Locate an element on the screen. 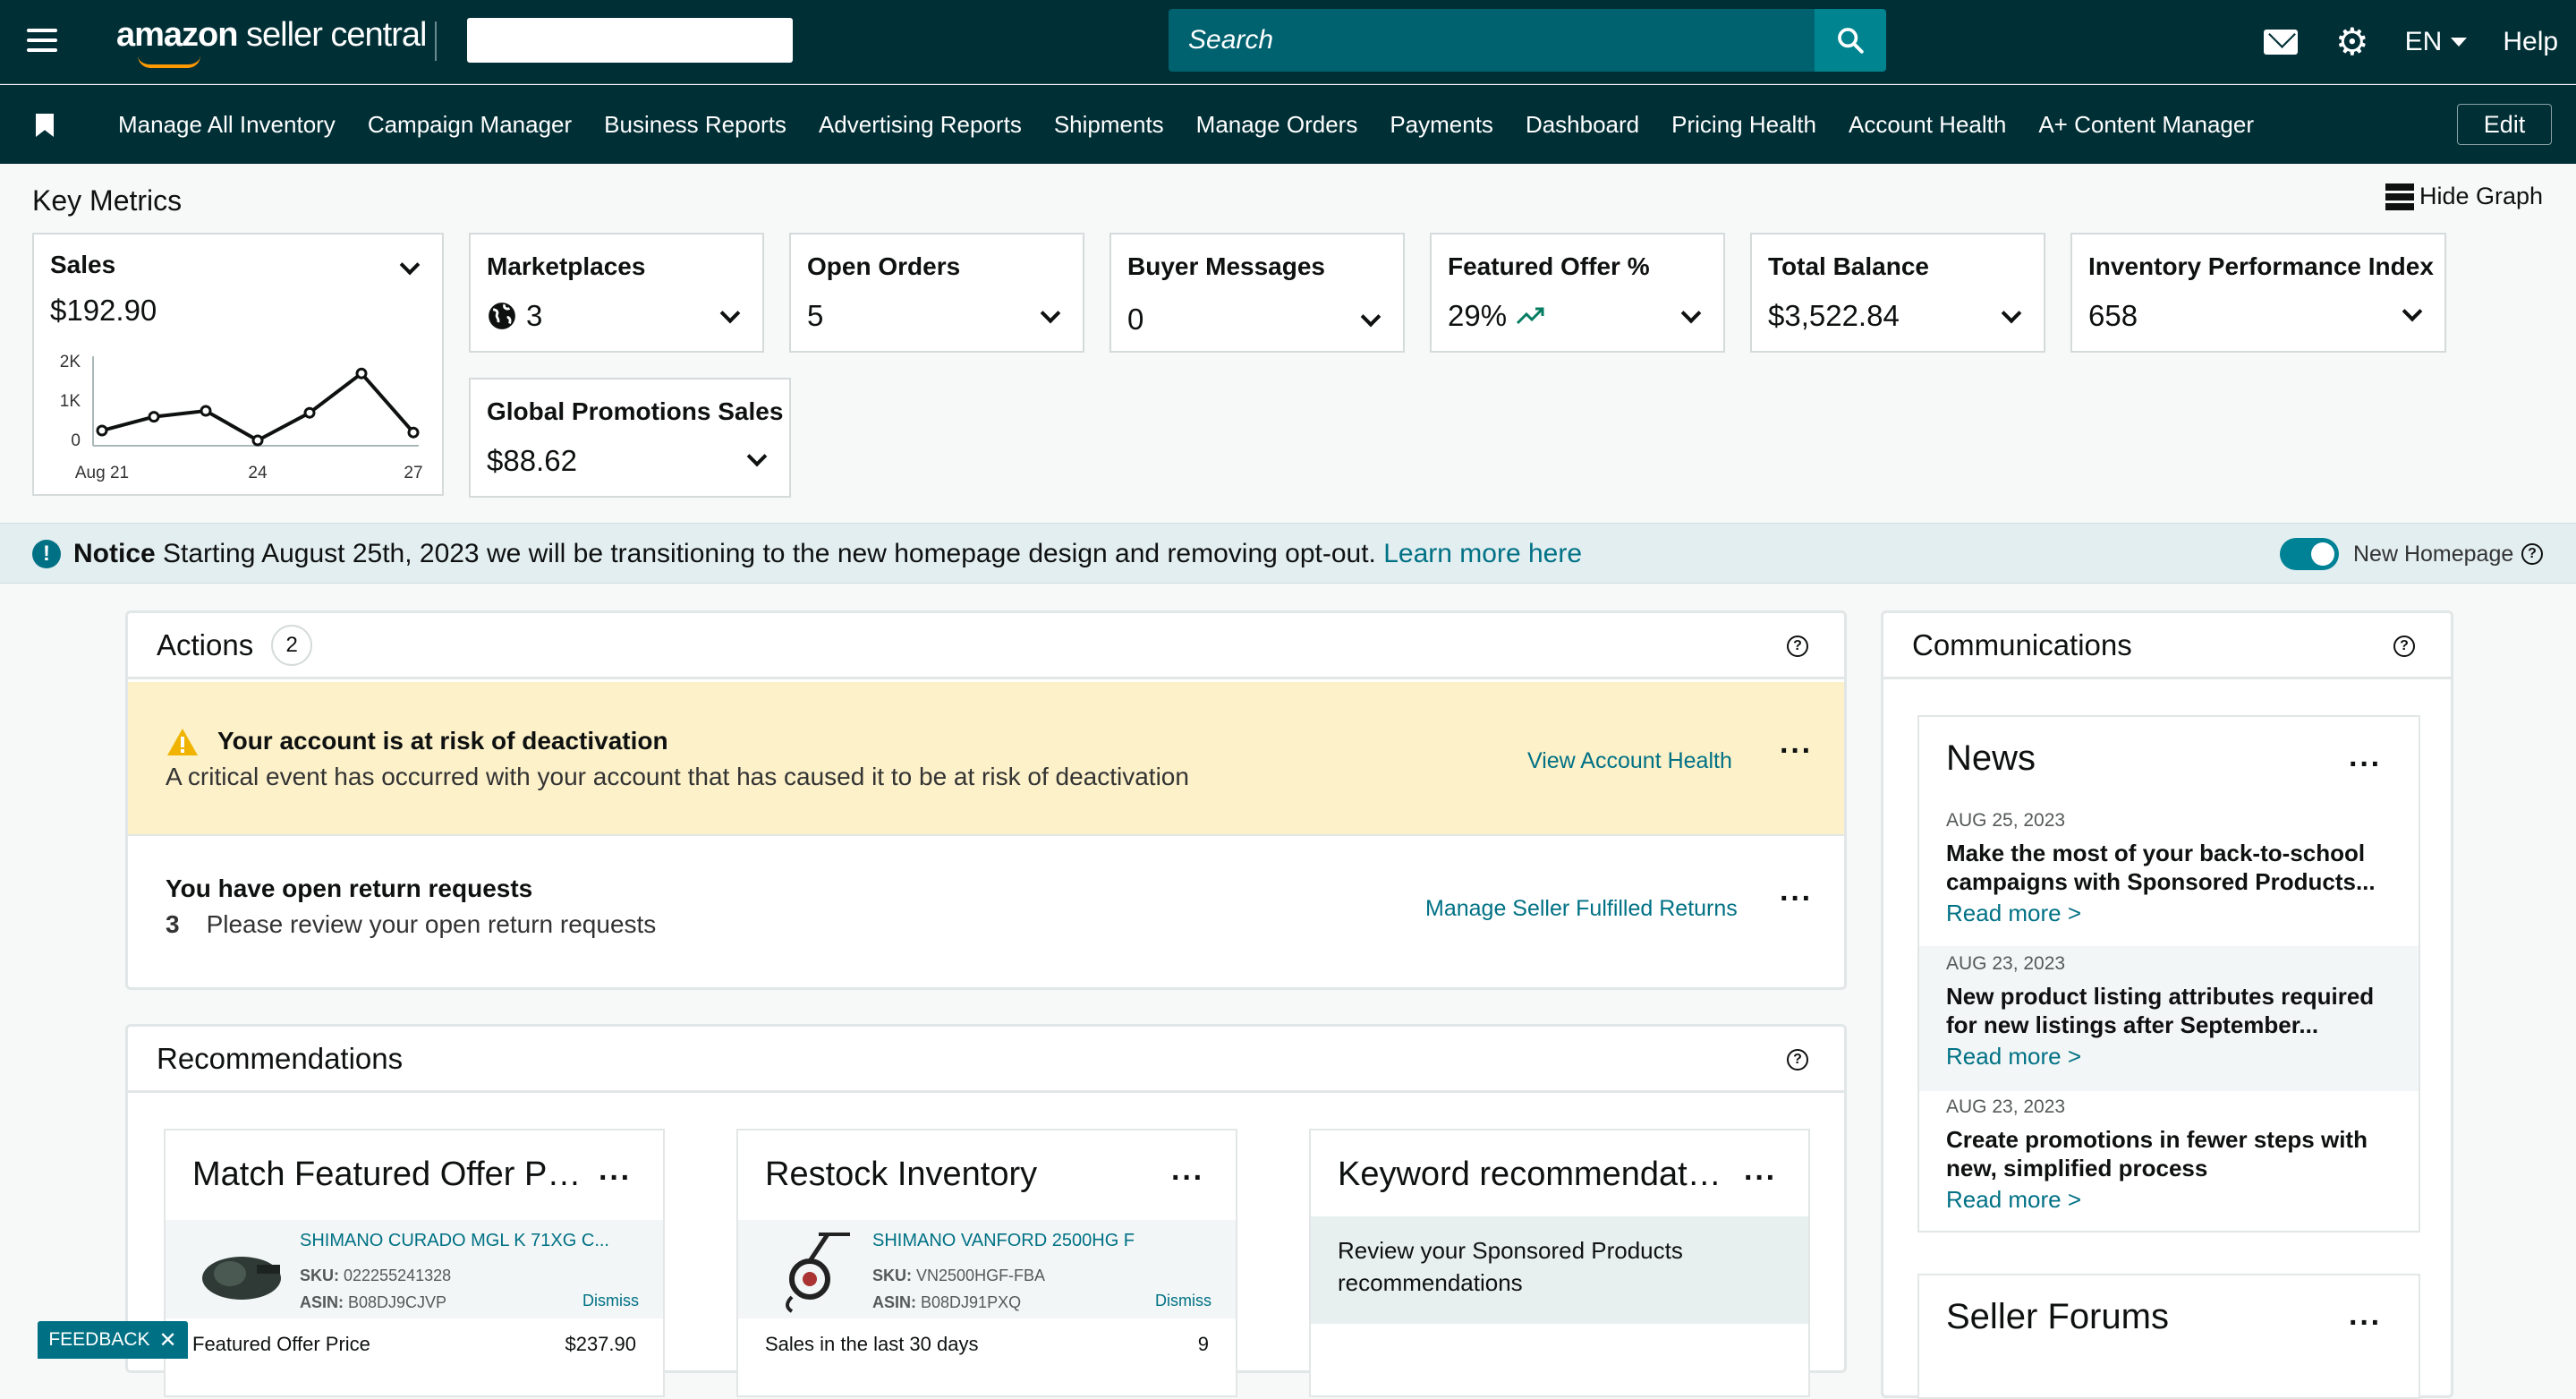  inventory-performance-card: Inventory Performance Index 658 is located at coordinates (2258, 293).